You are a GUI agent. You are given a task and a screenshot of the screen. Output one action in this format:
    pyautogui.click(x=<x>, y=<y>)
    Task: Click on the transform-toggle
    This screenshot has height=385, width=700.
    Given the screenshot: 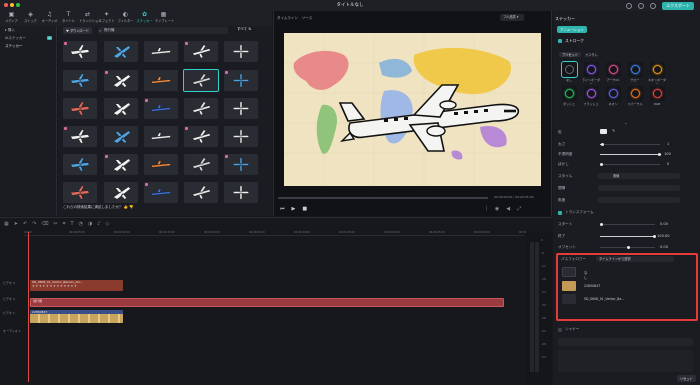 What is the action you would take?
    pyautogui.click(x=560, y=213)
    